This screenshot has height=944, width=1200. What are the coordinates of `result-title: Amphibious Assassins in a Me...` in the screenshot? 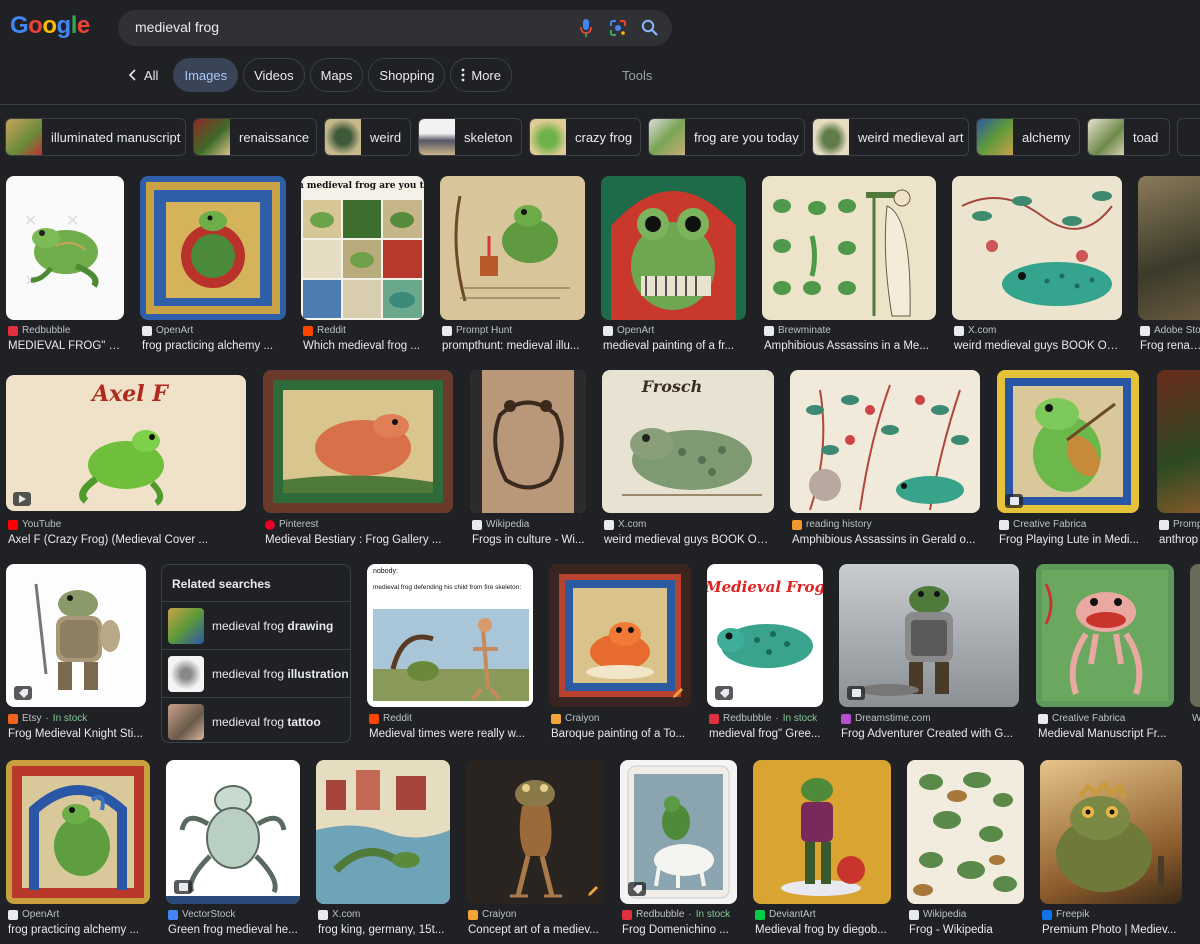 It's located at (850, 346).